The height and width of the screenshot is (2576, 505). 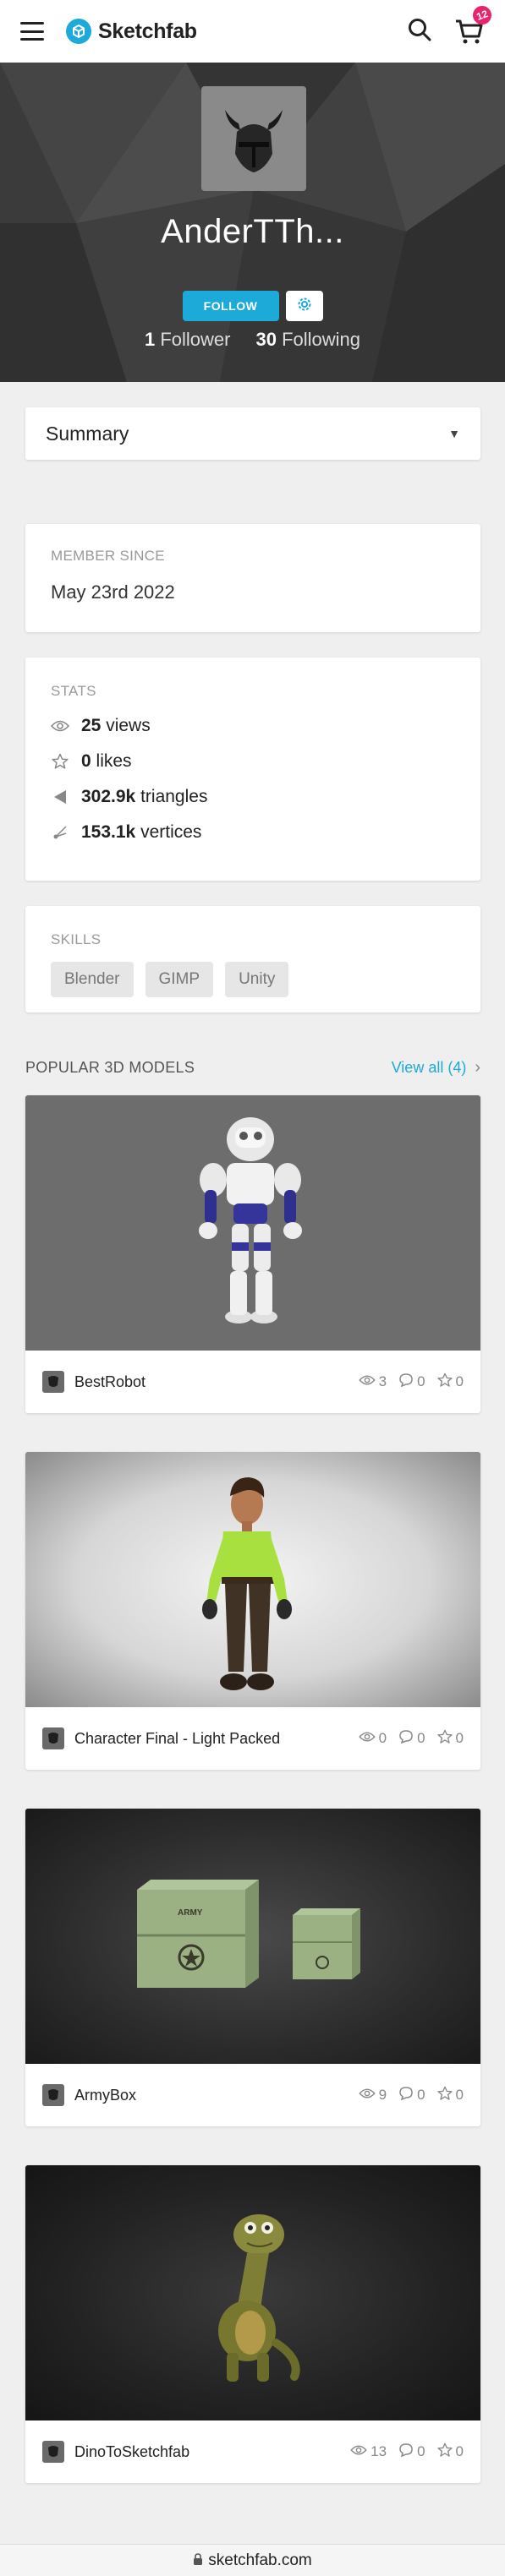 I want to click on stat-likes-value: 0, so click(x=86, y=761).